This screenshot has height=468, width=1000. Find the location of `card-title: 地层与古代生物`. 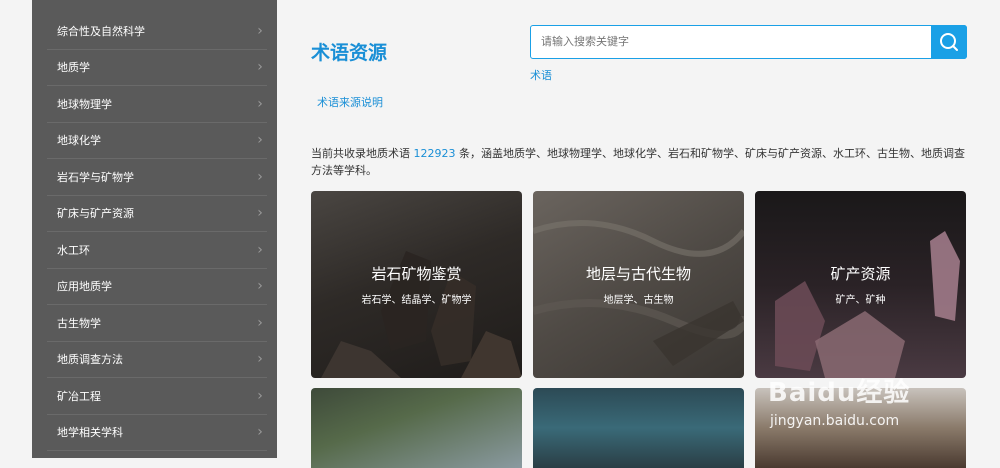

card-title: 地层与古代生物 is located at coordinates (638, 274).